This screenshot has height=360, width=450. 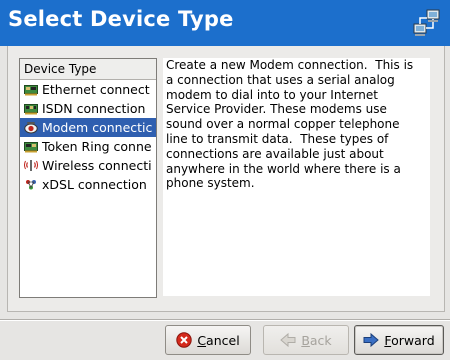 I want to click on list-item-isdn: ISDN connection, so click(x=88, y=108).